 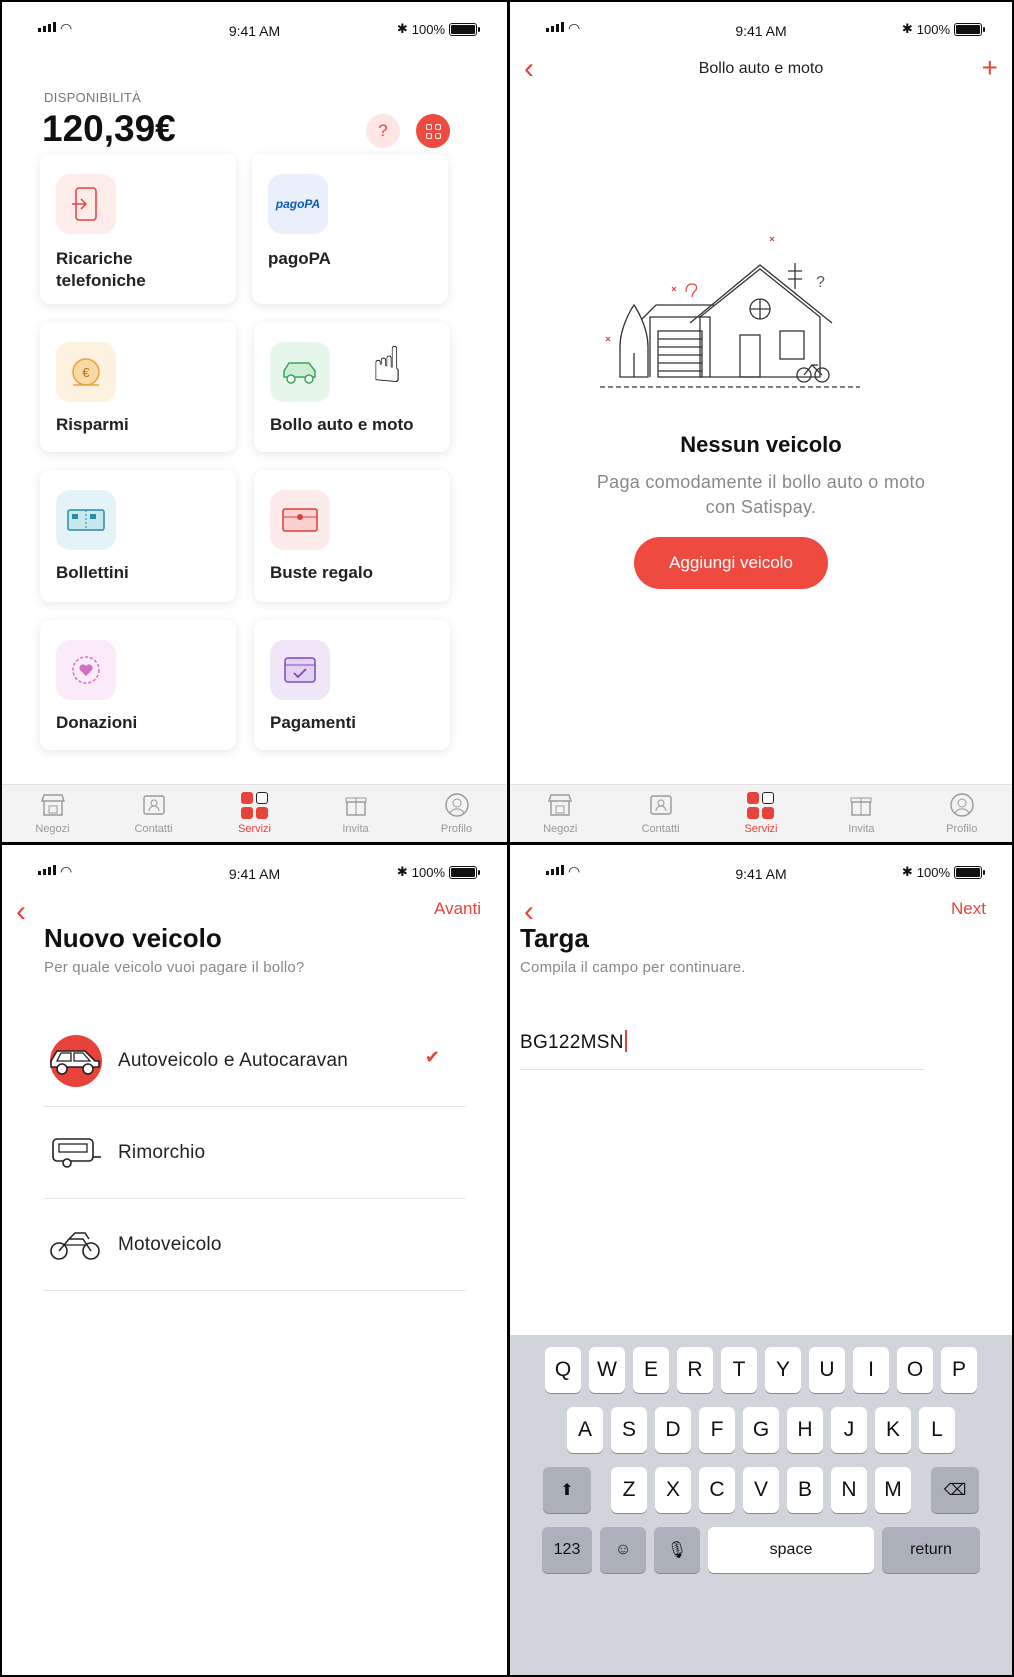 What do you see at coordinates (75, 1153) in the screenshot?
I see `trailer-icon` at bounding box center [75, 1153].